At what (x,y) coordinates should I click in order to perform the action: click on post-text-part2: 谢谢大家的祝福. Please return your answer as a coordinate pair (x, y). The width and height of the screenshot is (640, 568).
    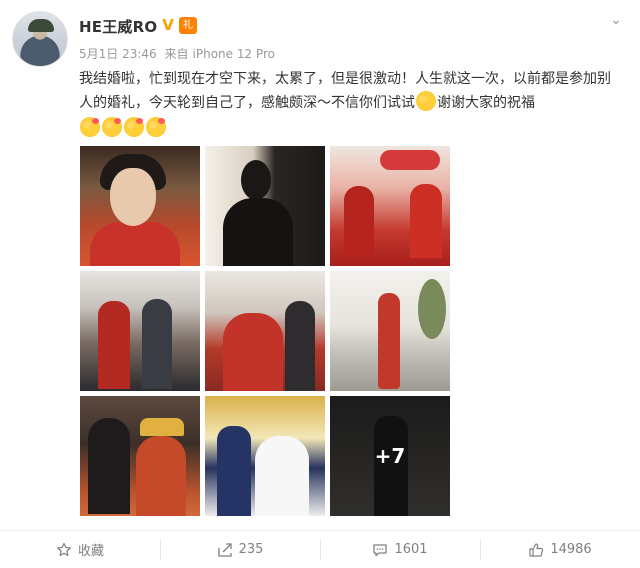
    Looking at the image, I should click on (486, 103).